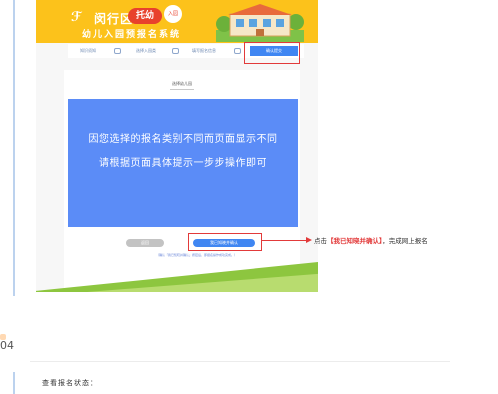 This screenshot has height=394, width=498. I want to click on title-divider, so click(182, 89).